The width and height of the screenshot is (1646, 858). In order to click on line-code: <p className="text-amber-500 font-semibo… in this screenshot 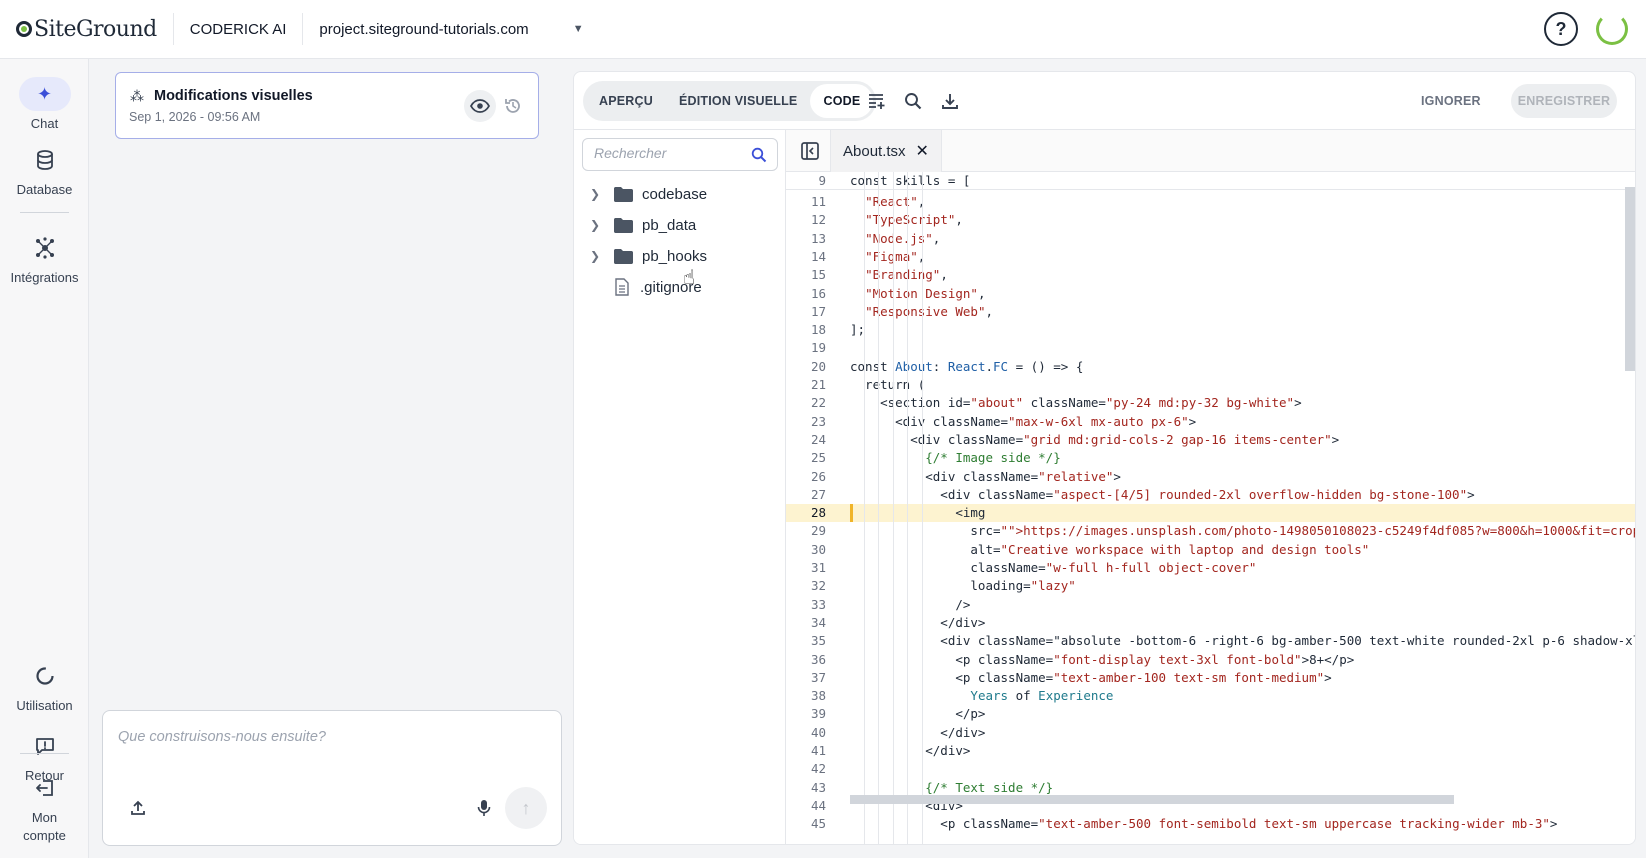, I will do `click(1204, 824)`.